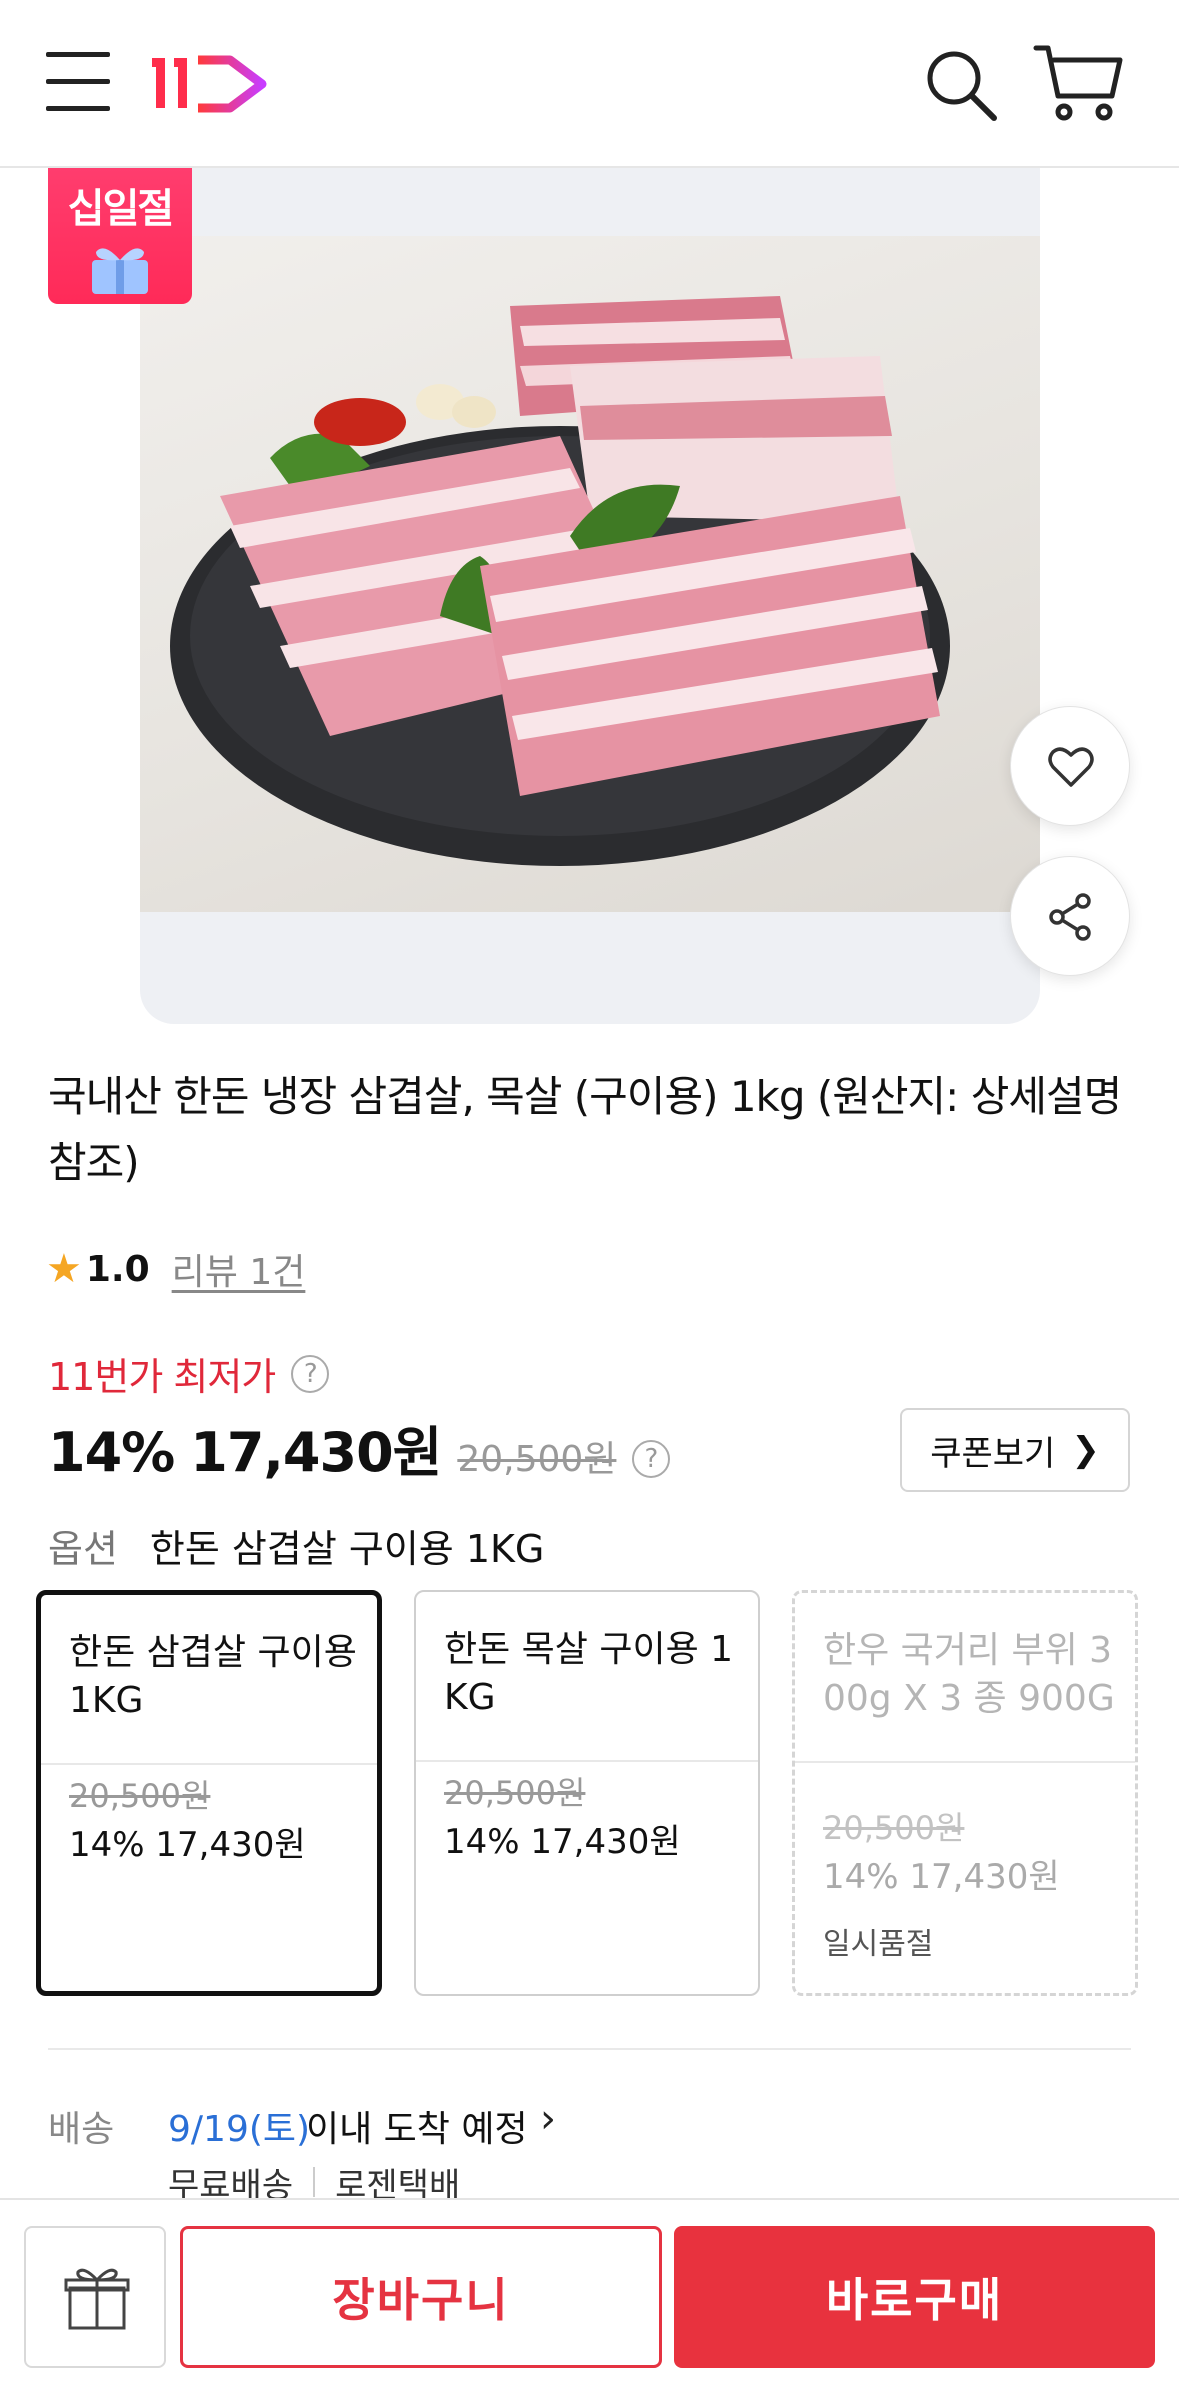 This screenshot has height=2394, width=1179. Describe the element at coordinates (589, 2049) in the screenshot. I see `section-divider` at that location.